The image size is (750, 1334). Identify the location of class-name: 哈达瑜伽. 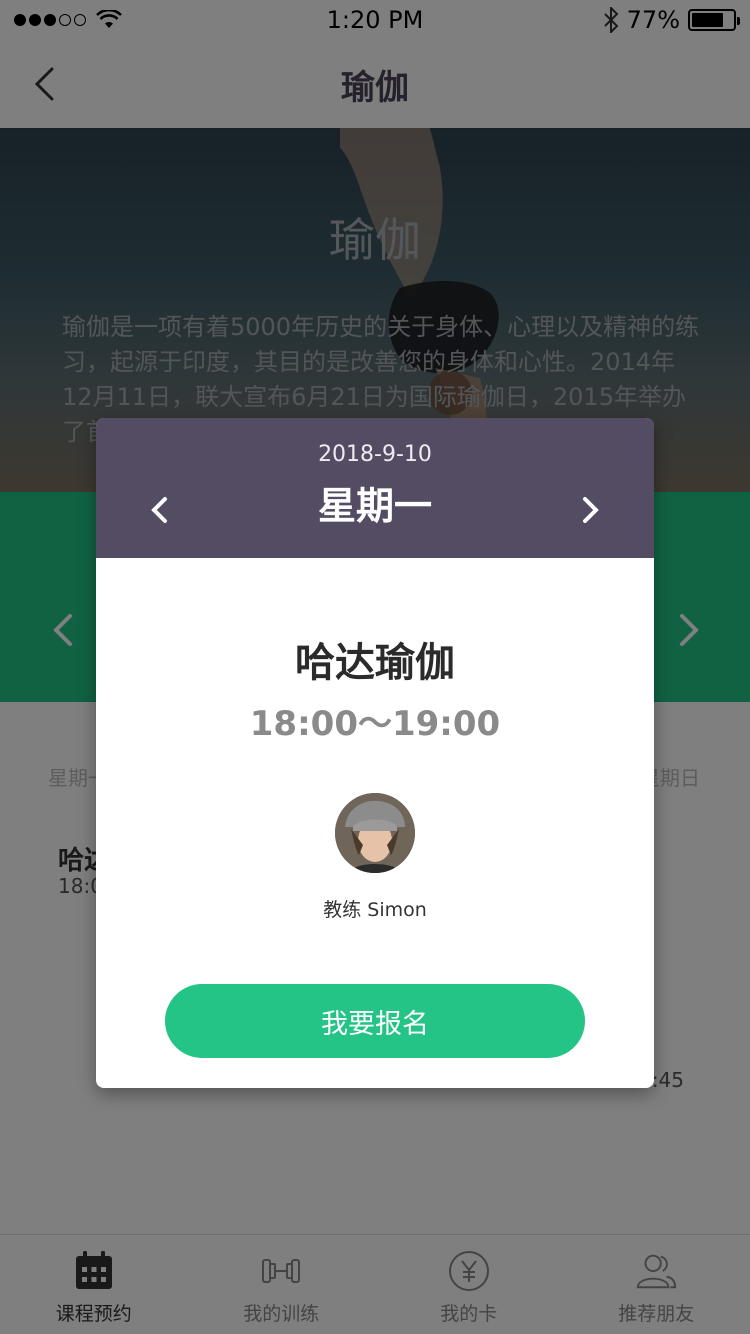
(375, 663).